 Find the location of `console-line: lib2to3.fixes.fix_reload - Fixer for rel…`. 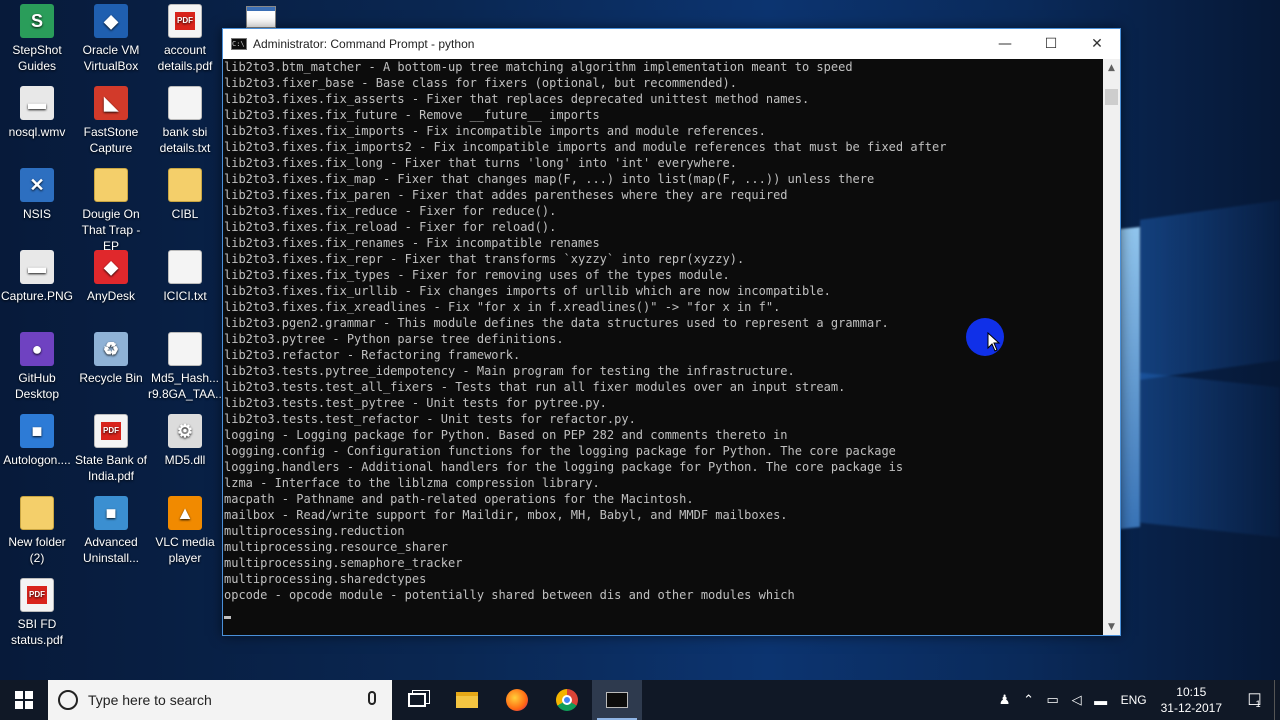

console-line: lib2to3.fixes.fix_reload - Fixer for rel… is located at coordinates (390, 227).